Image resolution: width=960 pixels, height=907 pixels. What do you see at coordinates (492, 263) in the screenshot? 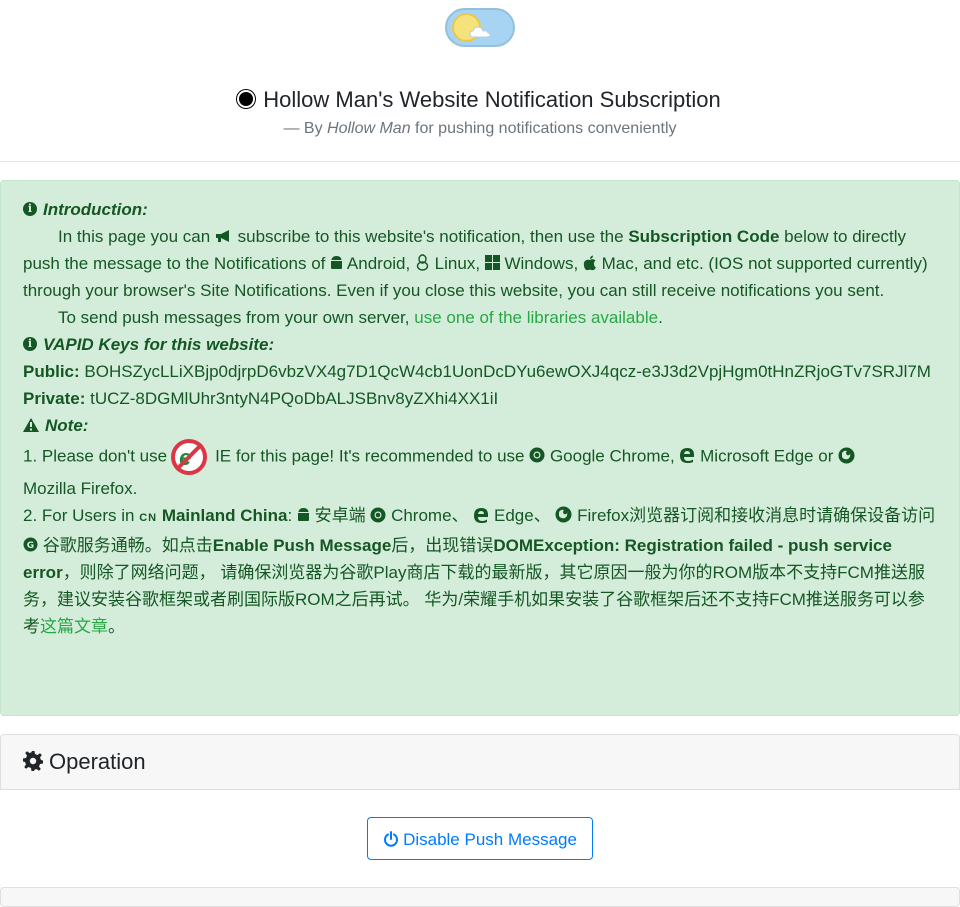
I see `windows-icon` at bounding box center [492, 263].